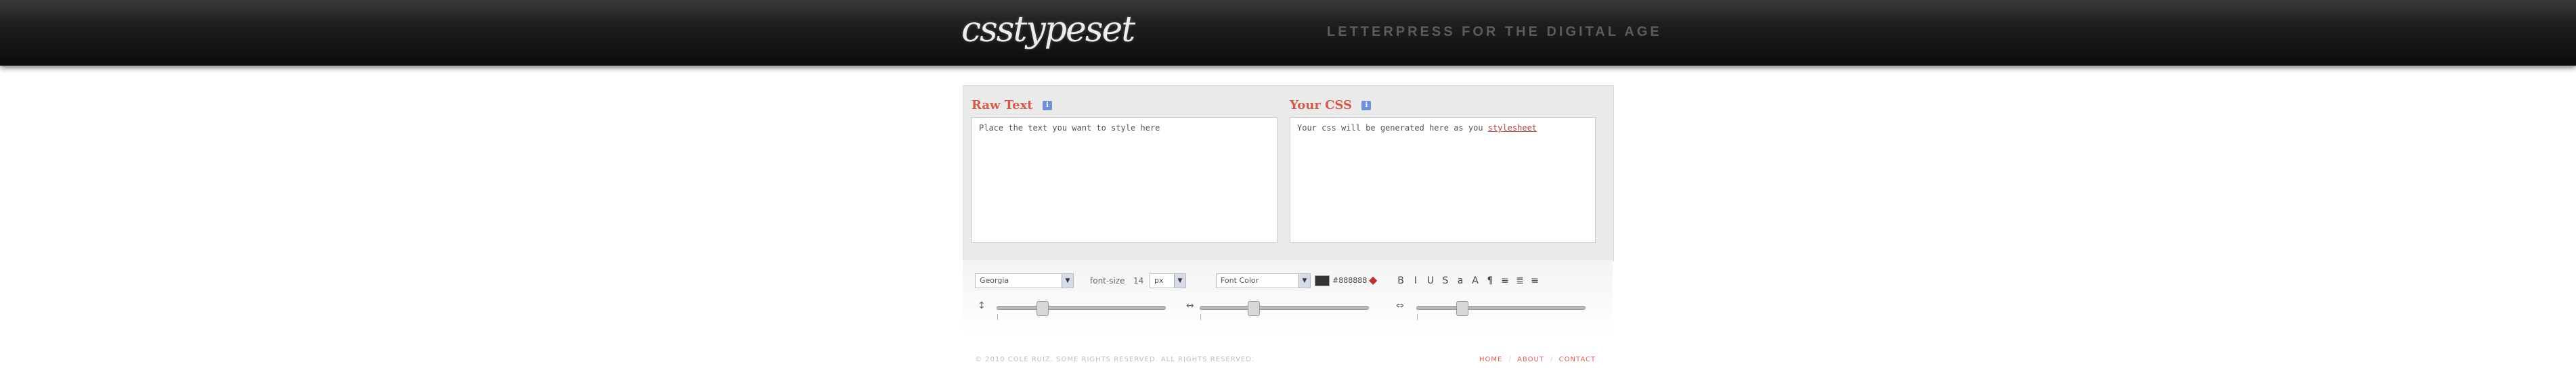 The height and width of the screenshot is (385, 2576). I want to click on align-right-button: ≡, so click(1535, 281).